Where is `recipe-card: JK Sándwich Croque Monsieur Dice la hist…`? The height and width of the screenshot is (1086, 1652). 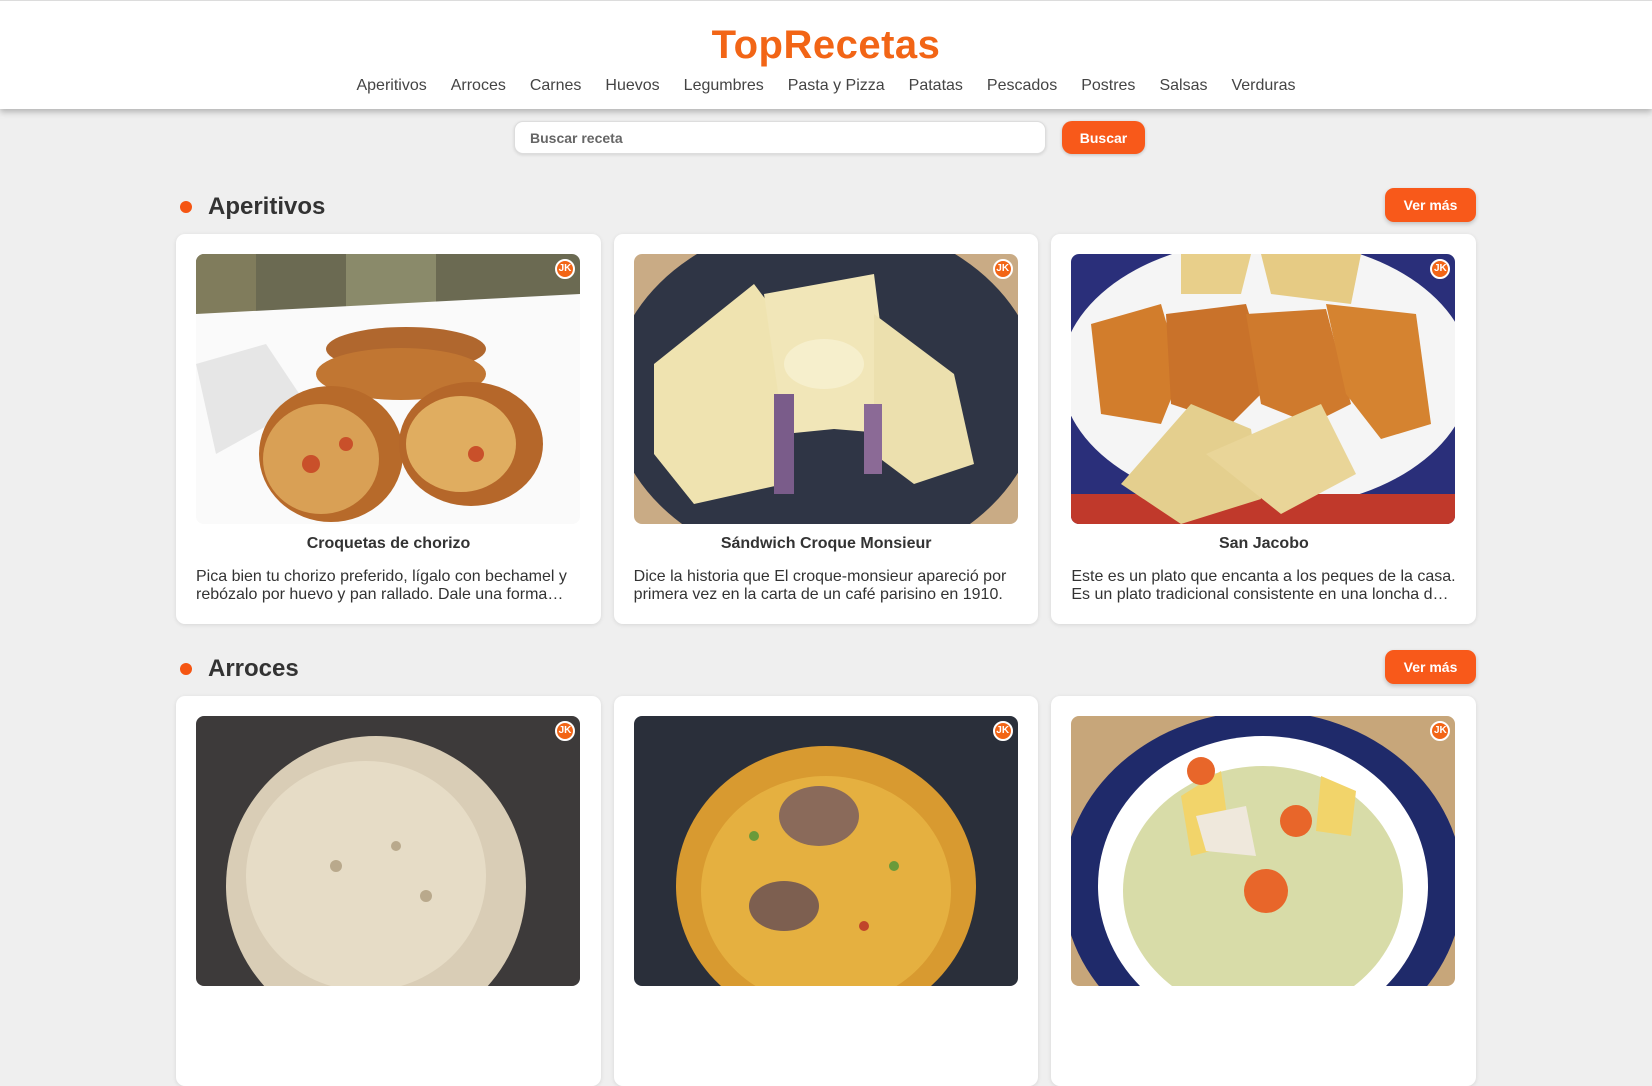
recipe-card: JK Sándwich Croque Monsieur Dice la hist… is located at coordinates (826, 429).